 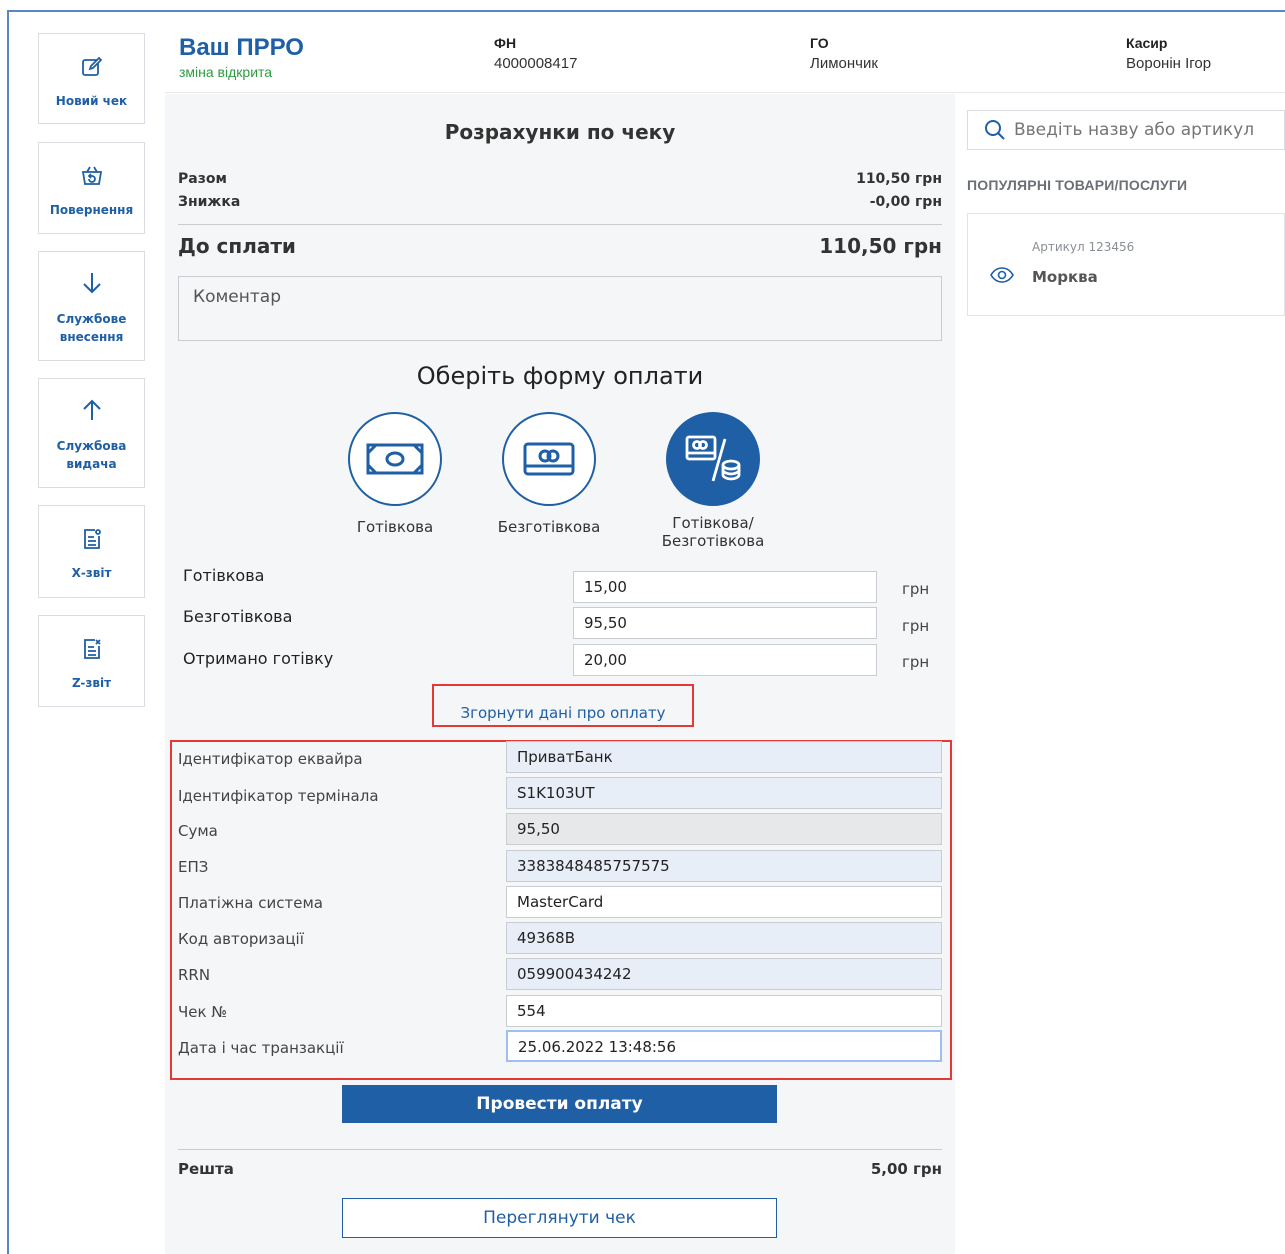 What do you see at coordinates (92, 283) in the screenshot?
I see `arrow-down-icon` at bounding box center [92, 283].